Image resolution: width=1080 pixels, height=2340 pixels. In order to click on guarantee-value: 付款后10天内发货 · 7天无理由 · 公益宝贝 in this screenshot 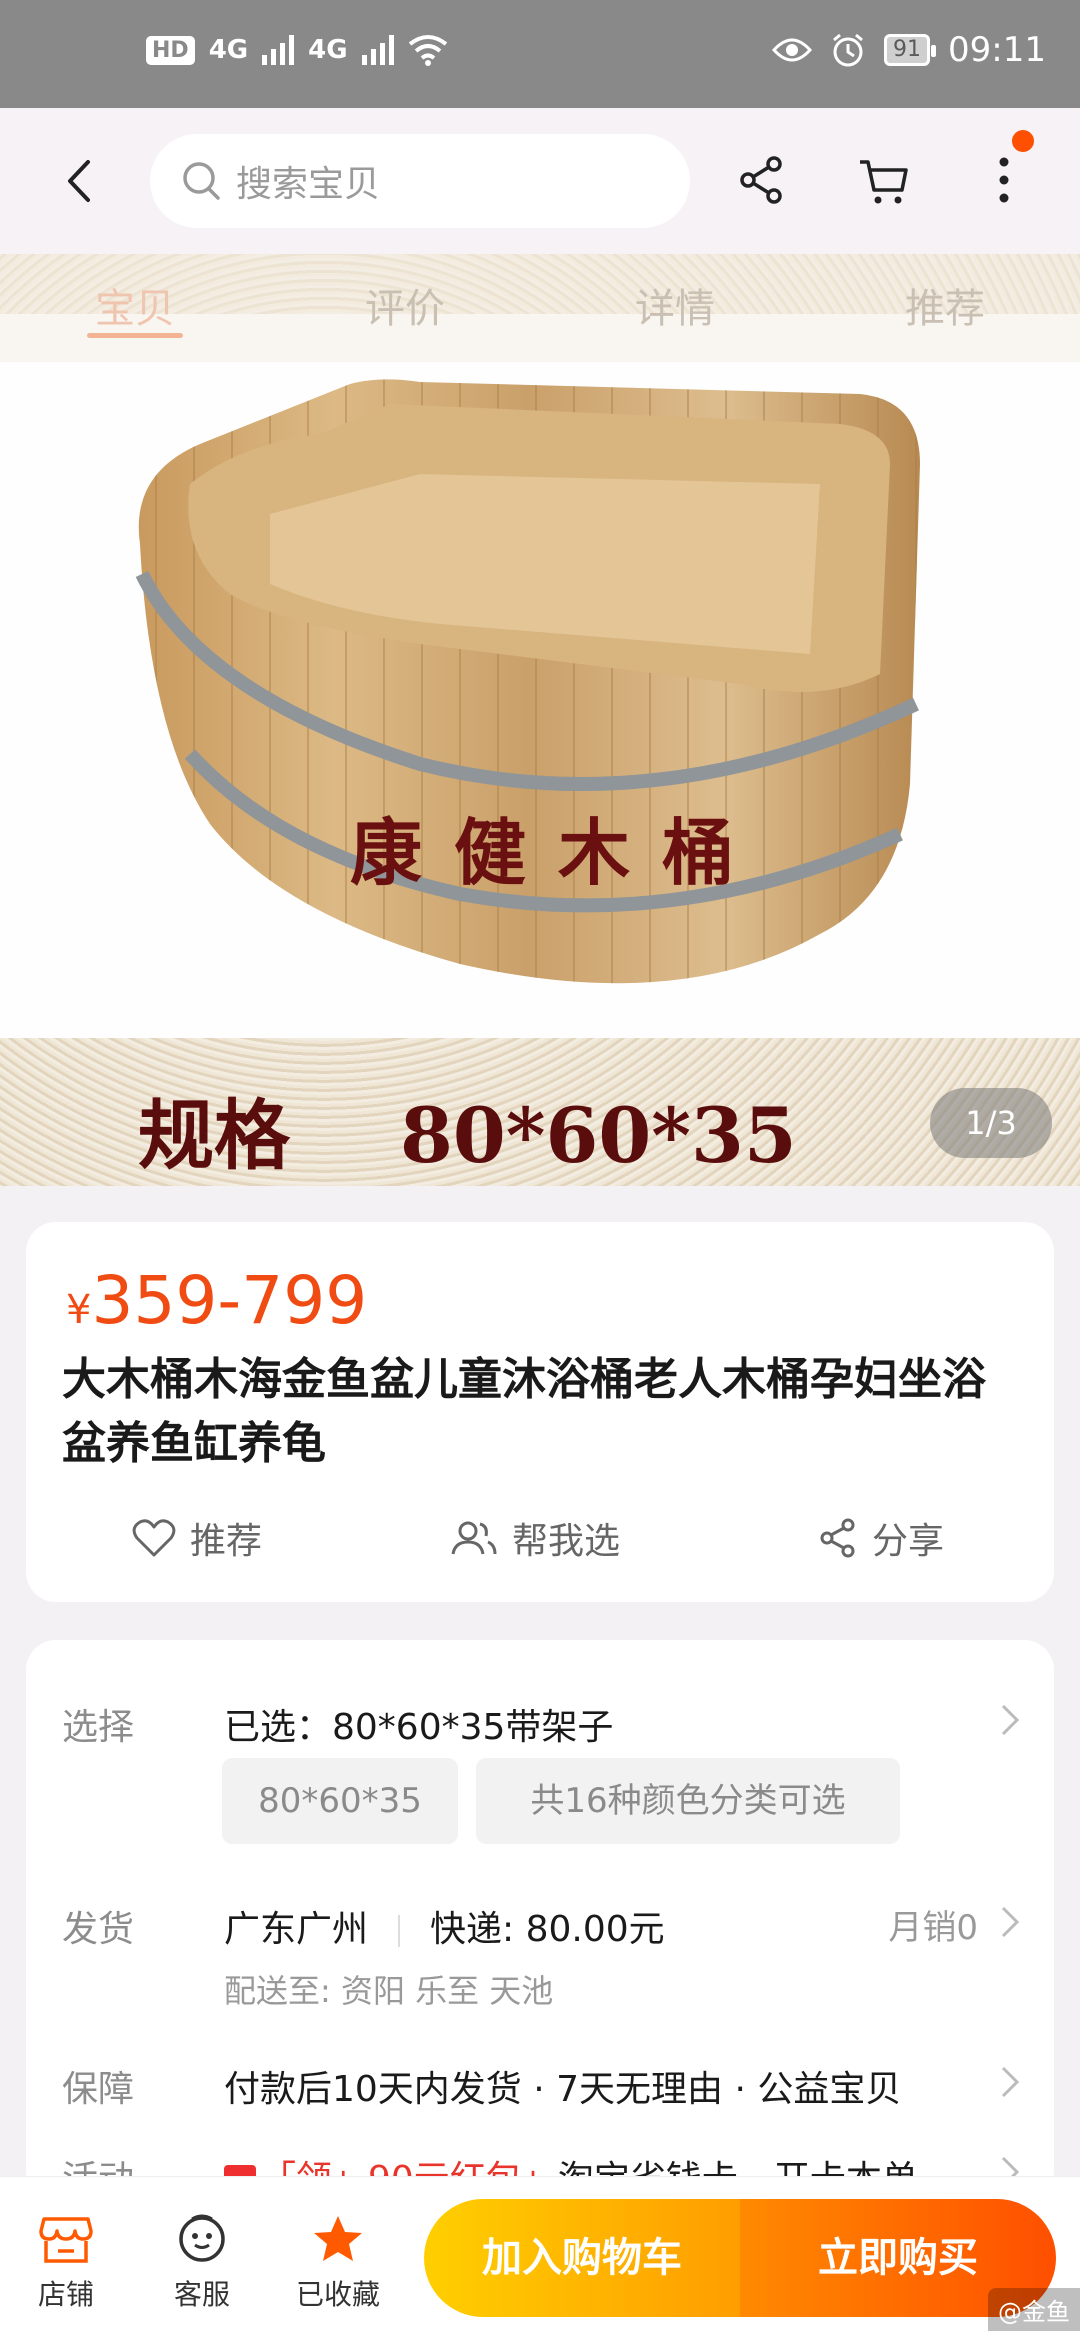, I will do `click(563, 2089)`.